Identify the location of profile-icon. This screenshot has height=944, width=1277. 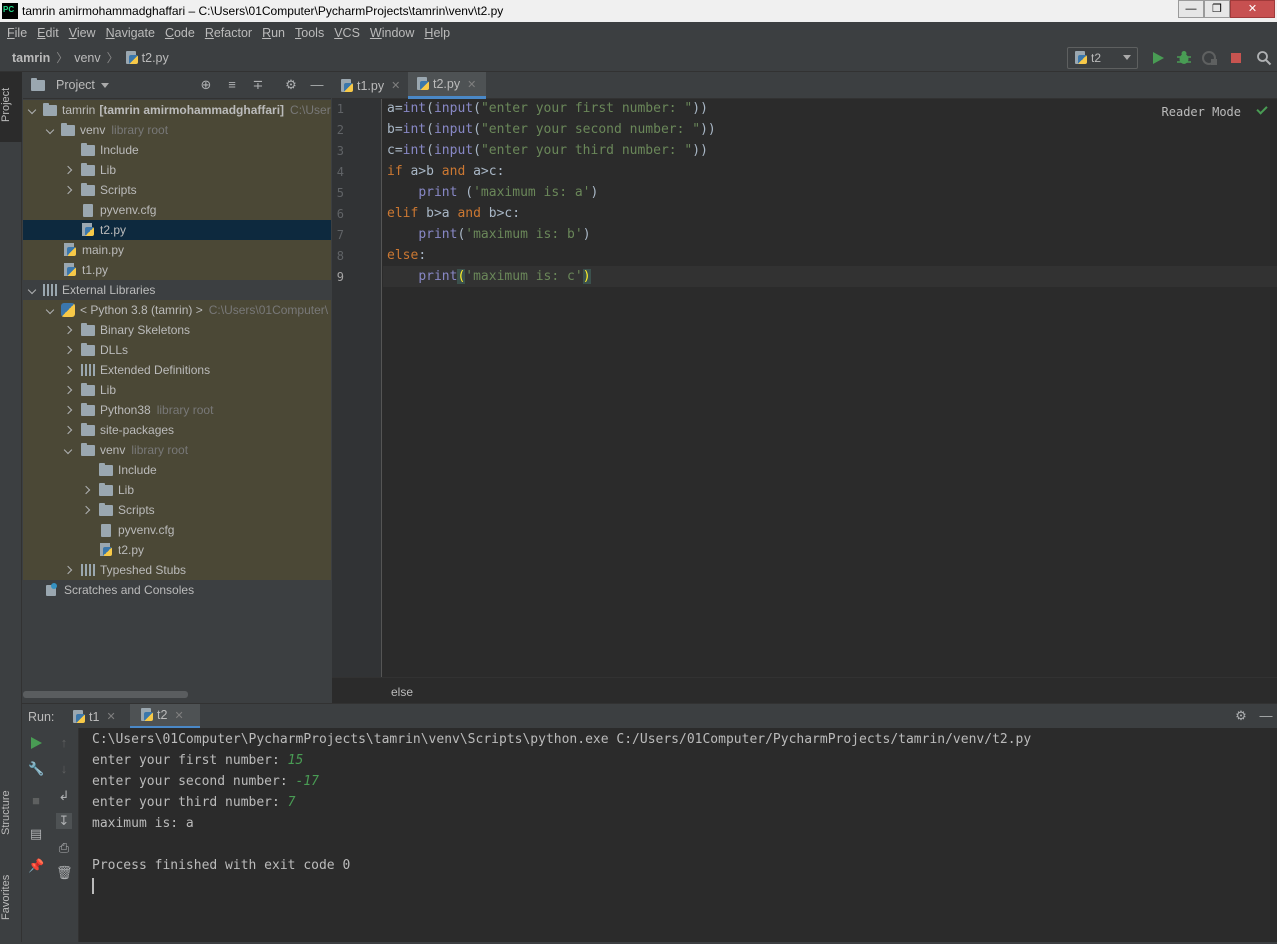
(1210, 58).